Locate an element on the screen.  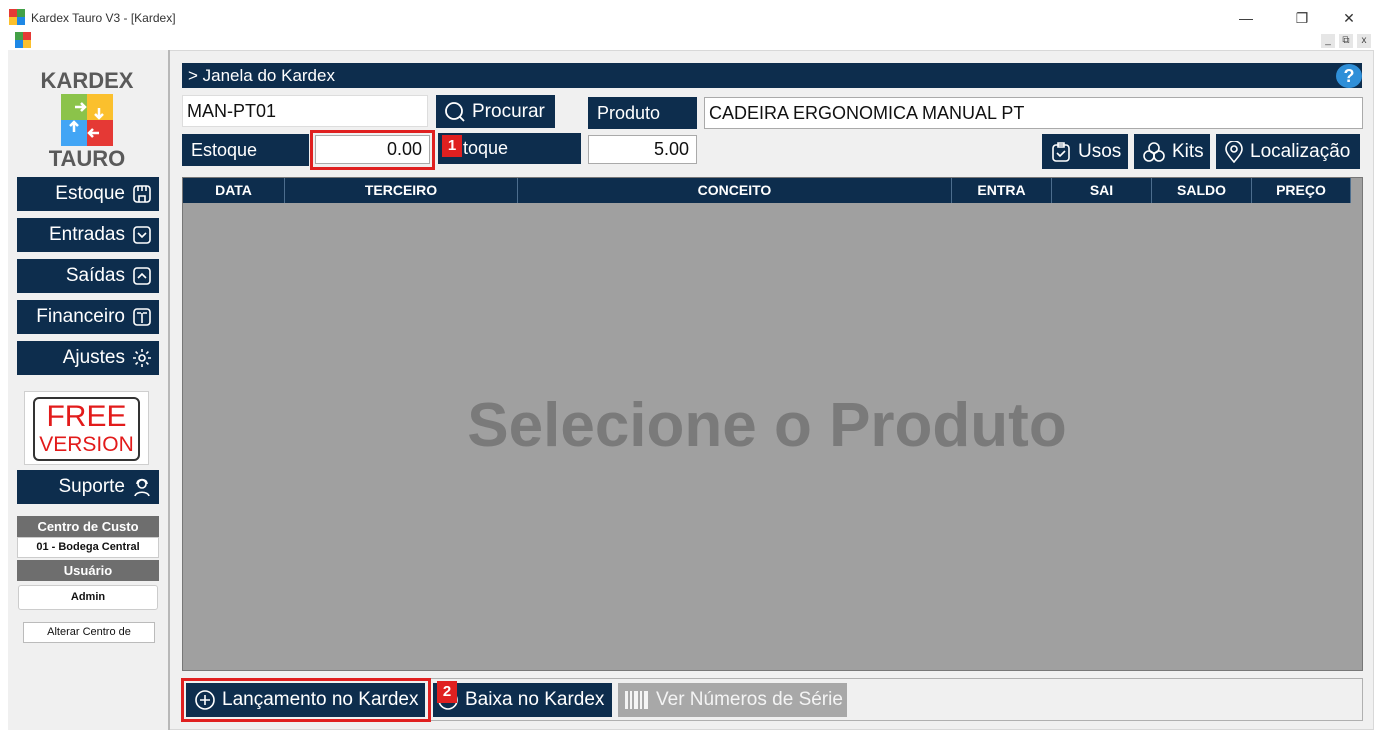
barcode-icon is located at coordinates (636, 700).